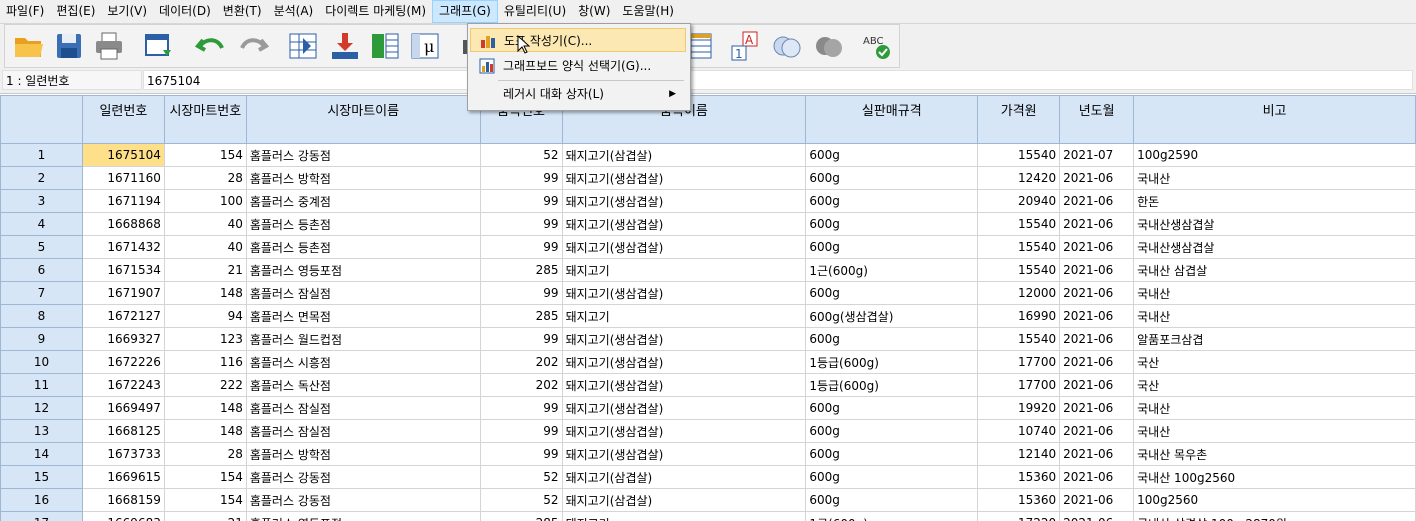 The width and height of the screenshot is (1416, 521). Describe the element at coordinates (211, 46) in the screenshot. I see `undo-icon` at that location.